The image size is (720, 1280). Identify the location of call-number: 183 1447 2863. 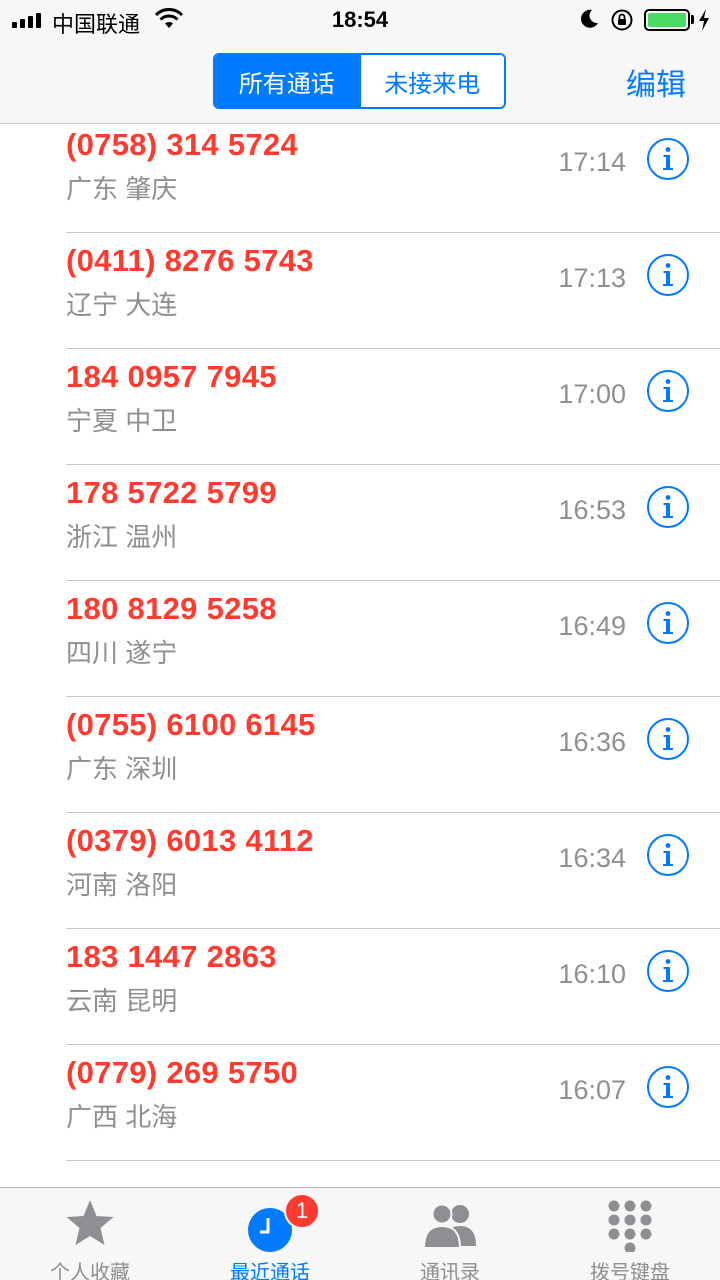
(171, 956).